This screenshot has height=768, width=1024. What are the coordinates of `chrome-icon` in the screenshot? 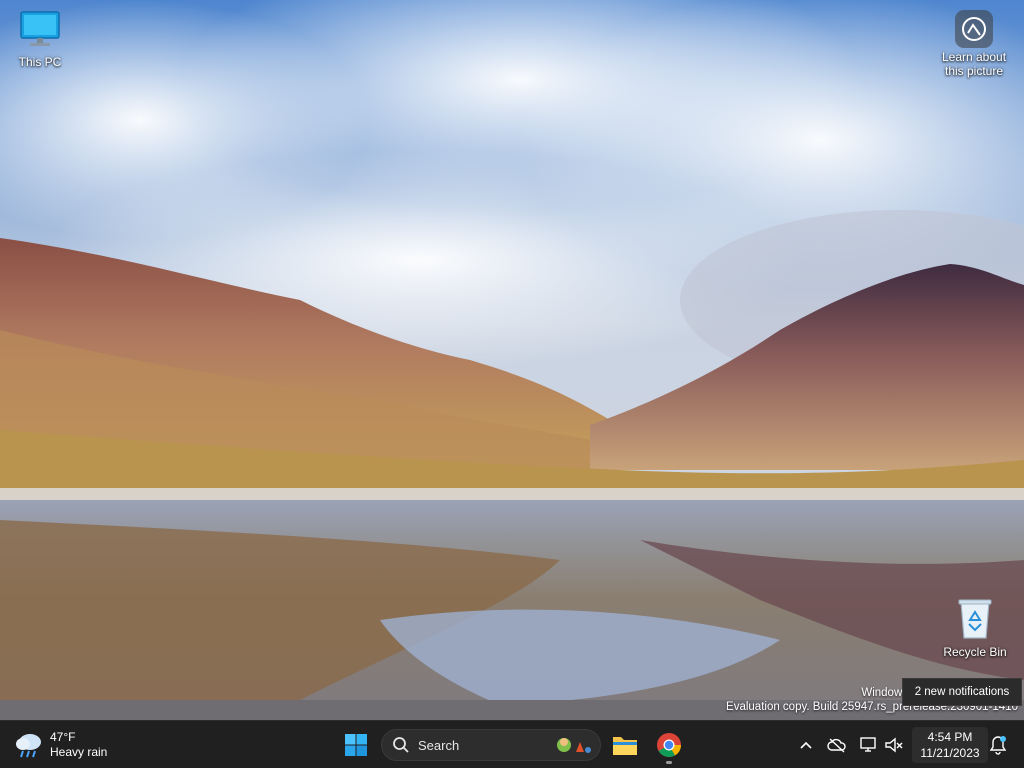 It's located at (669, 745).